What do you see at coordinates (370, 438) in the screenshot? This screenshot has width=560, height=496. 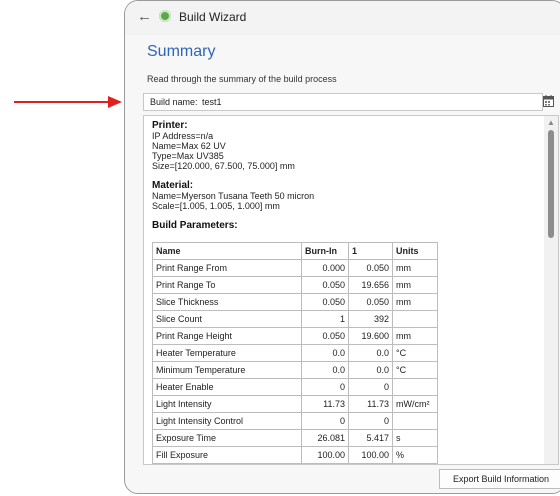 I see `param-layer-1: 5.417` at bounding box center [370, 438].